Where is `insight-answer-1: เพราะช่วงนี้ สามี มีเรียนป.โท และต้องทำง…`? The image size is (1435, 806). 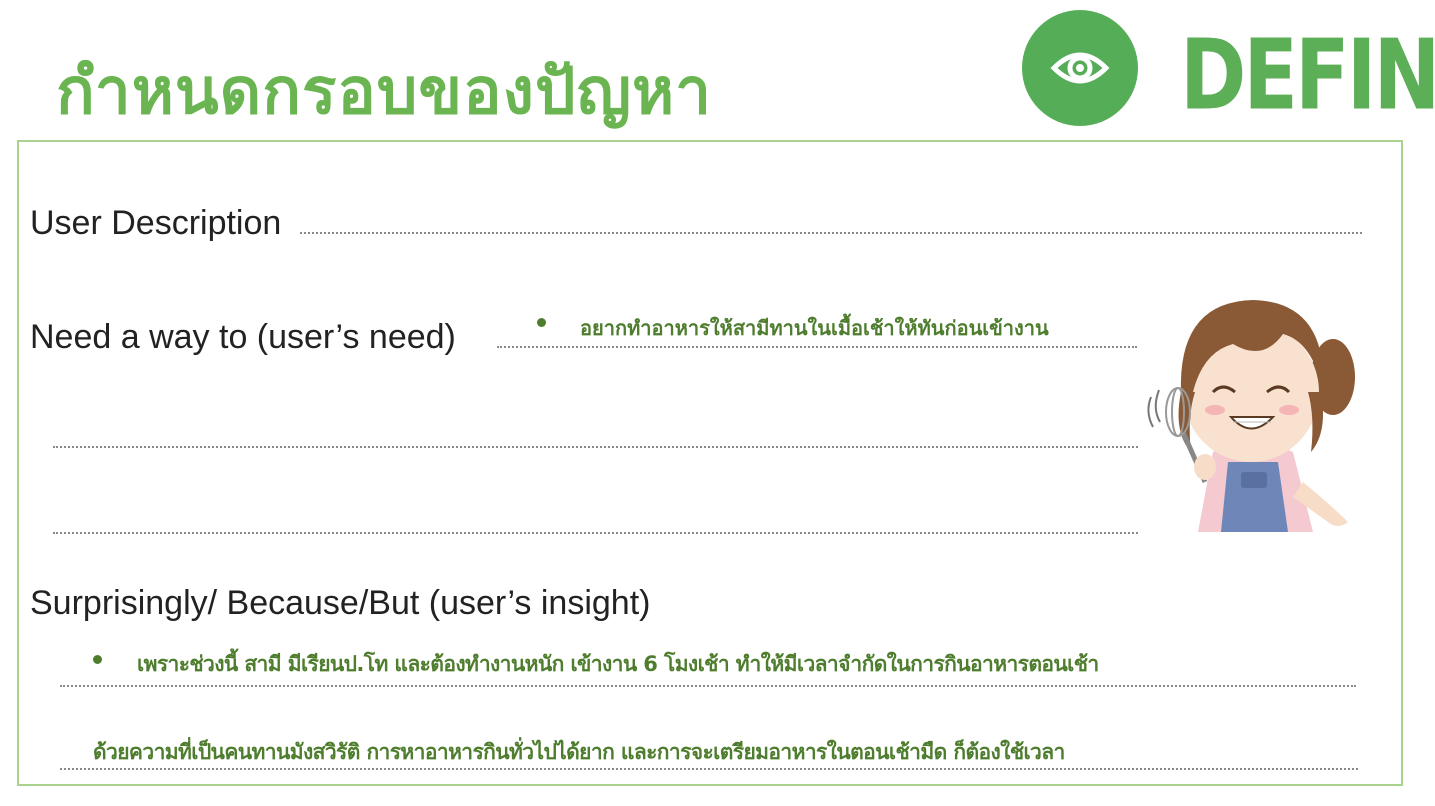
insight-answer-1: เพราะช่วงนี้ สามี มีเรียนป.โท และต้องทำง… is located at coordinates (618, 664).